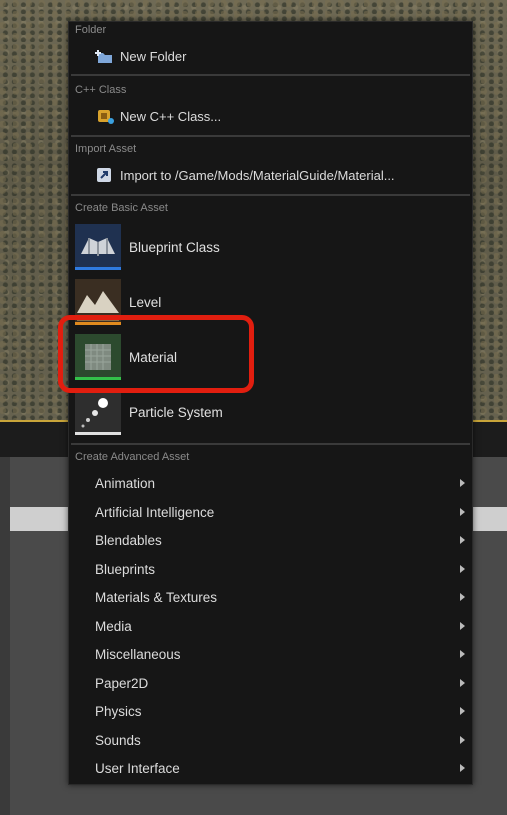 This screenshot has height=815, width=507. What do you see at coordinates (280, 768) in the screenshot?
I see `submenu-user-interface: User Interface` at bounding box center [280, 768].